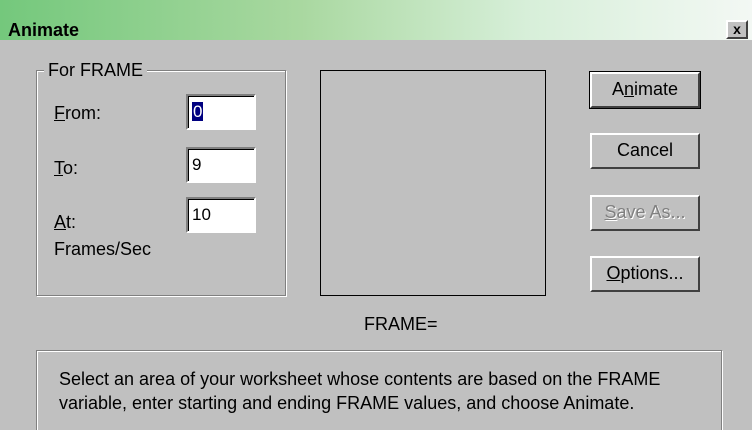 The height and width of the screenshot is (430, 752). Describe the element at coordinates (645, 151) in the screenshot. I see `cancel-button: Cancel` at that location.